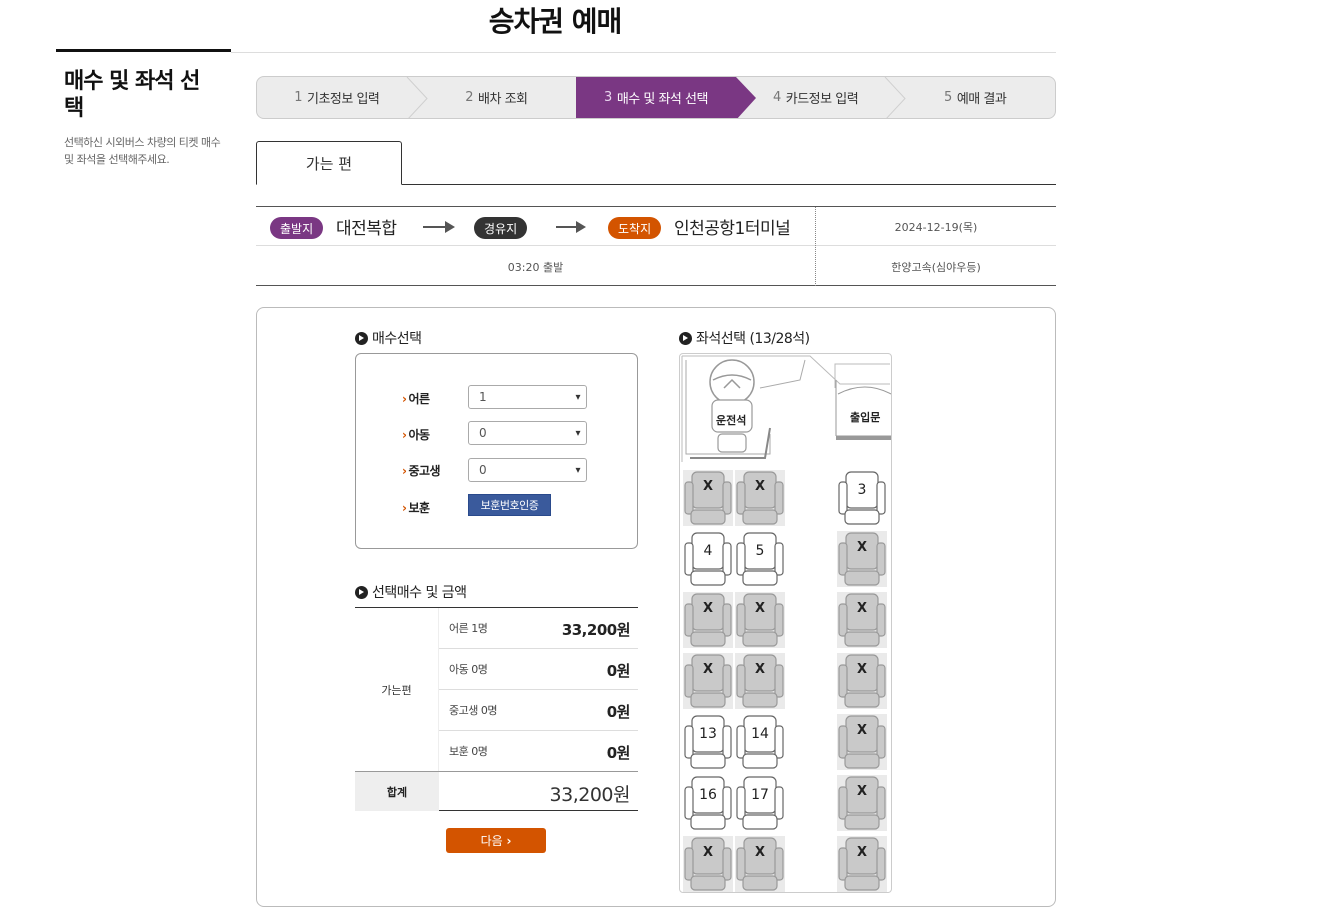 The height and width of the screenshot is (907, 1340). I want to click on section-title-text: 좌석선택 (13/28석), so click(753, 339).